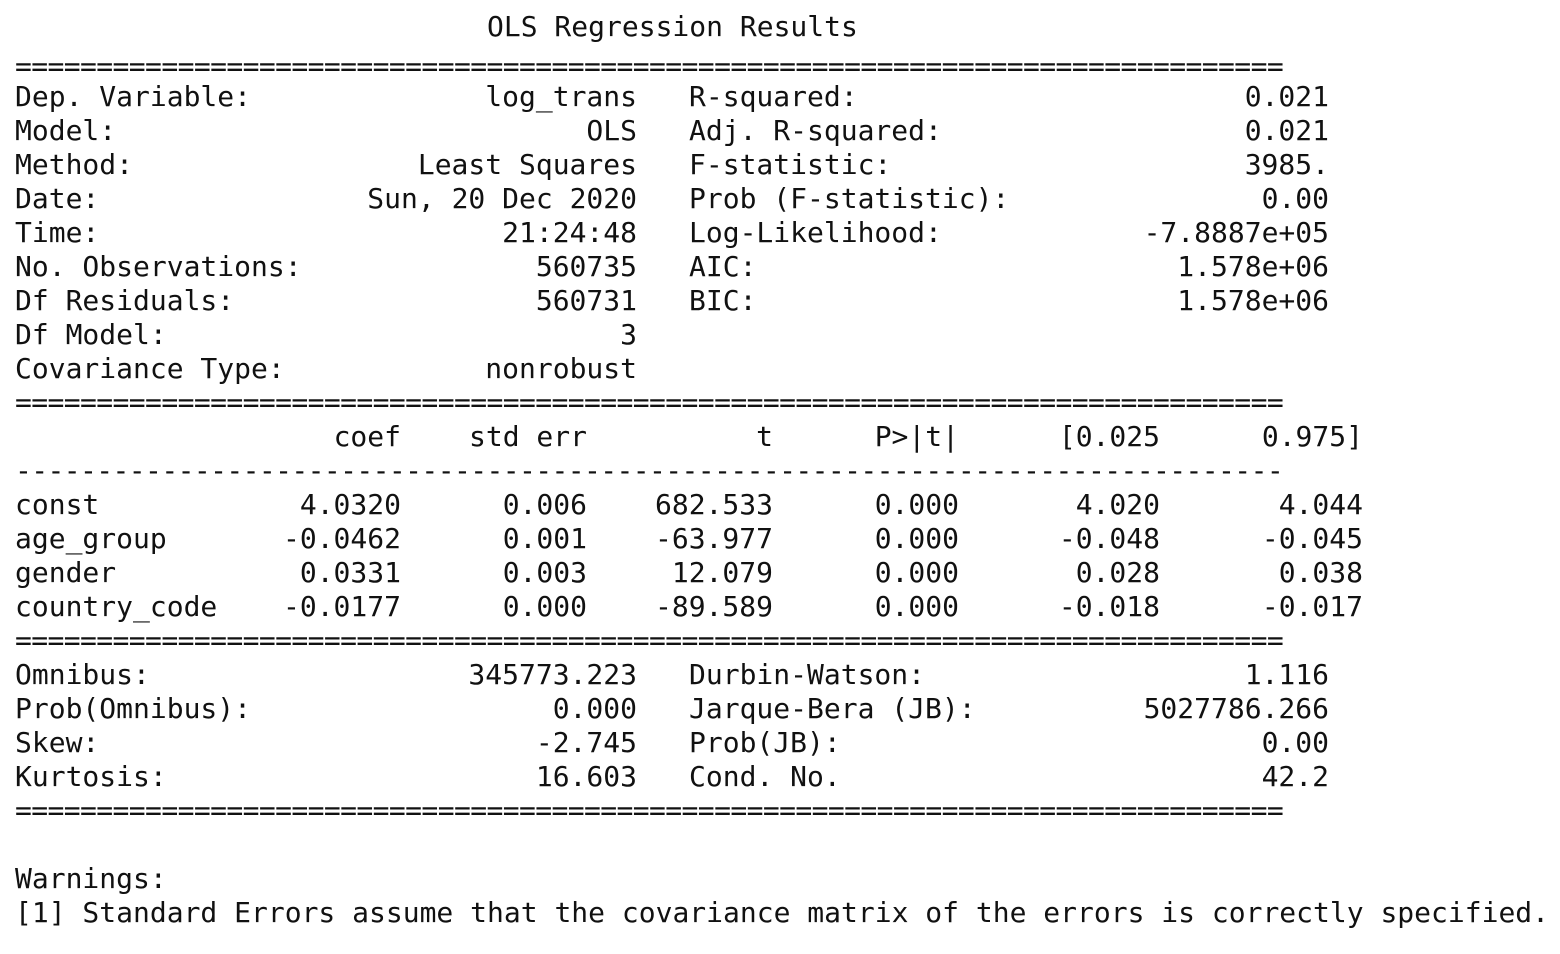 The height and width of the screenshot is (954, 1560). Describe the element at coordinates (82, 674) in the screenshot. I see `stat-label: Omnibus:` at that location.